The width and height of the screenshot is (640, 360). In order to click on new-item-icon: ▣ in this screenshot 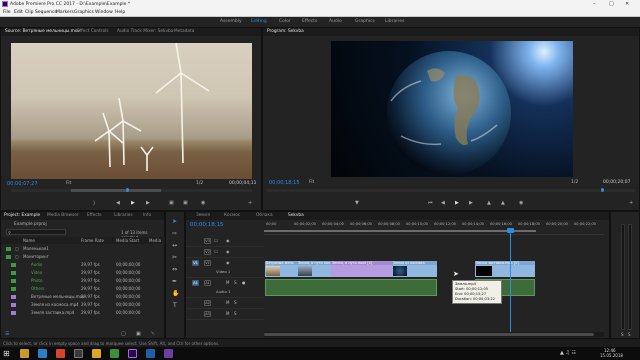, I will do `click(138, 334)`.